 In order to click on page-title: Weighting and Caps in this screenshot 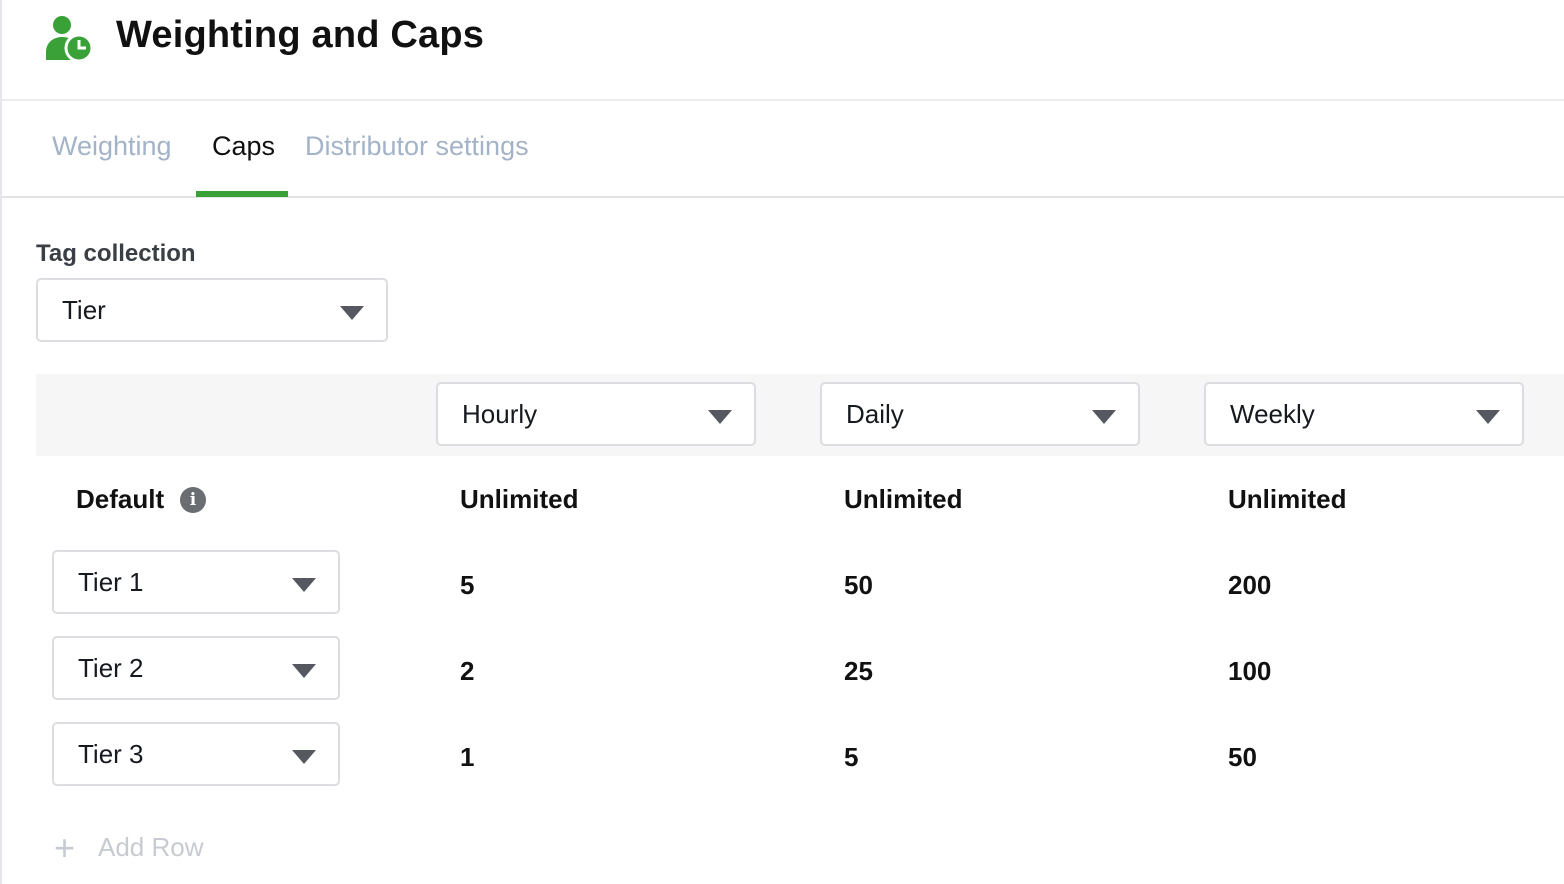, I will do `click(300, 35)`.